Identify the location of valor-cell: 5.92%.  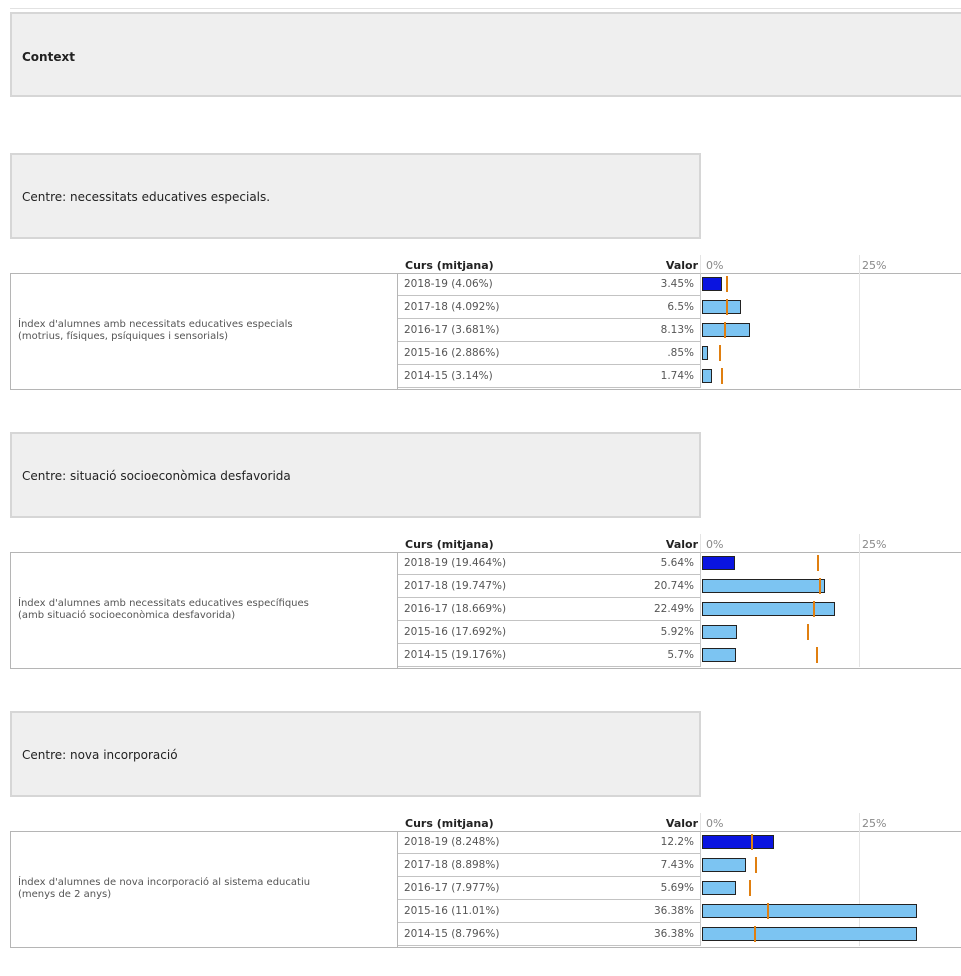
(677, 632).